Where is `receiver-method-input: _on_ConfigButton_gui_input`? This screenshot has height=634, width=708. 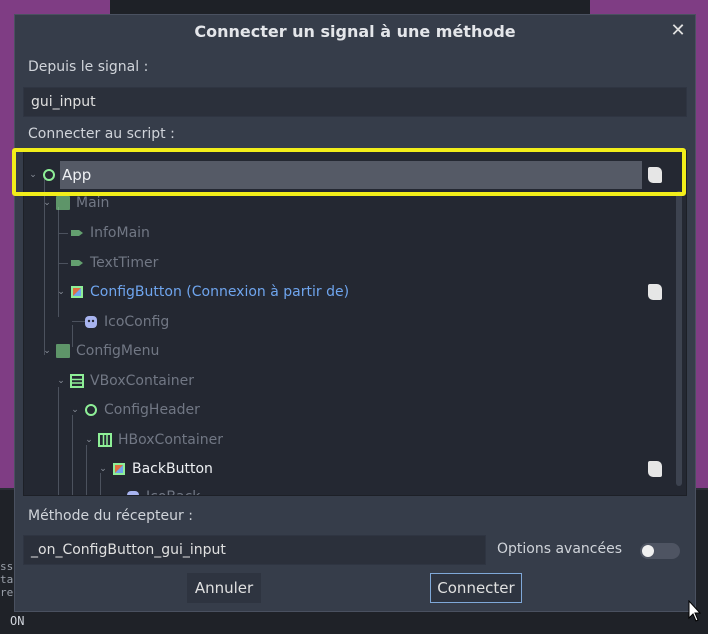 receiver-method-input: _on_ConfigButton_gui_input is located at coordinates (254, 550).